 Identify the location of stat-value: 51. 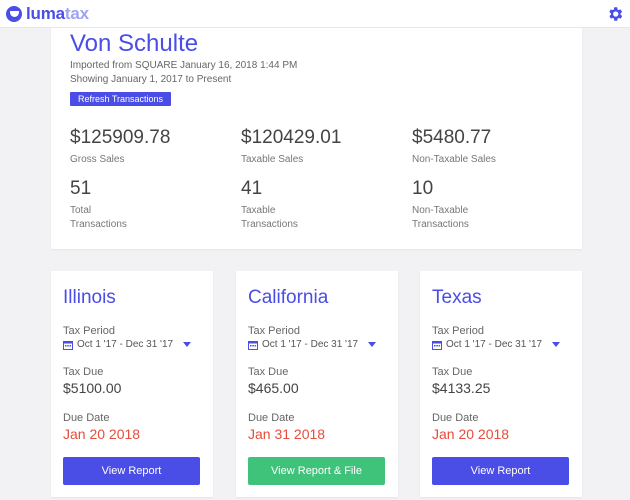
(81, 188).